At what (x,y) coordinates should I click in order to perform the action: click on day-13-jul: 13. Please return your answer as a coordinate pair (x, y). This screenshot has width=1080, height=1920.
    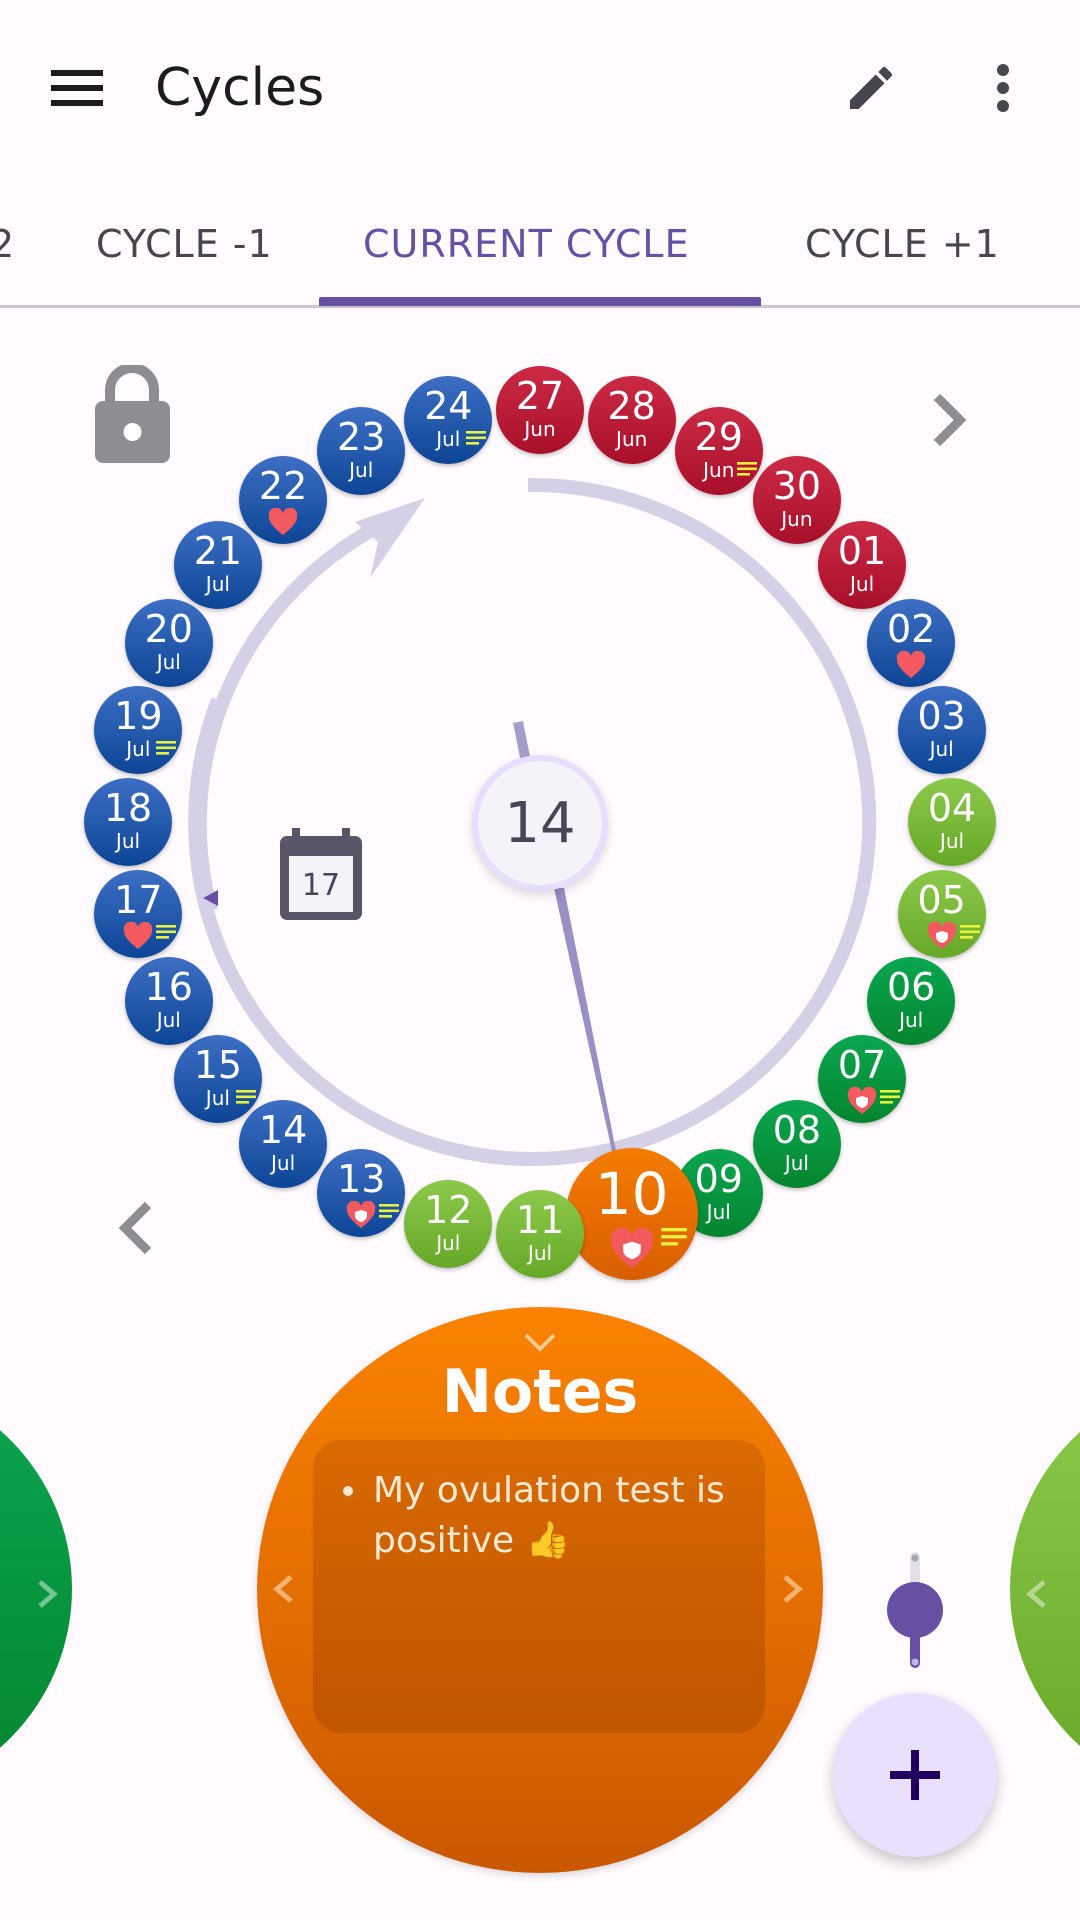
    Looking at the image, I should click on (361, 1193).